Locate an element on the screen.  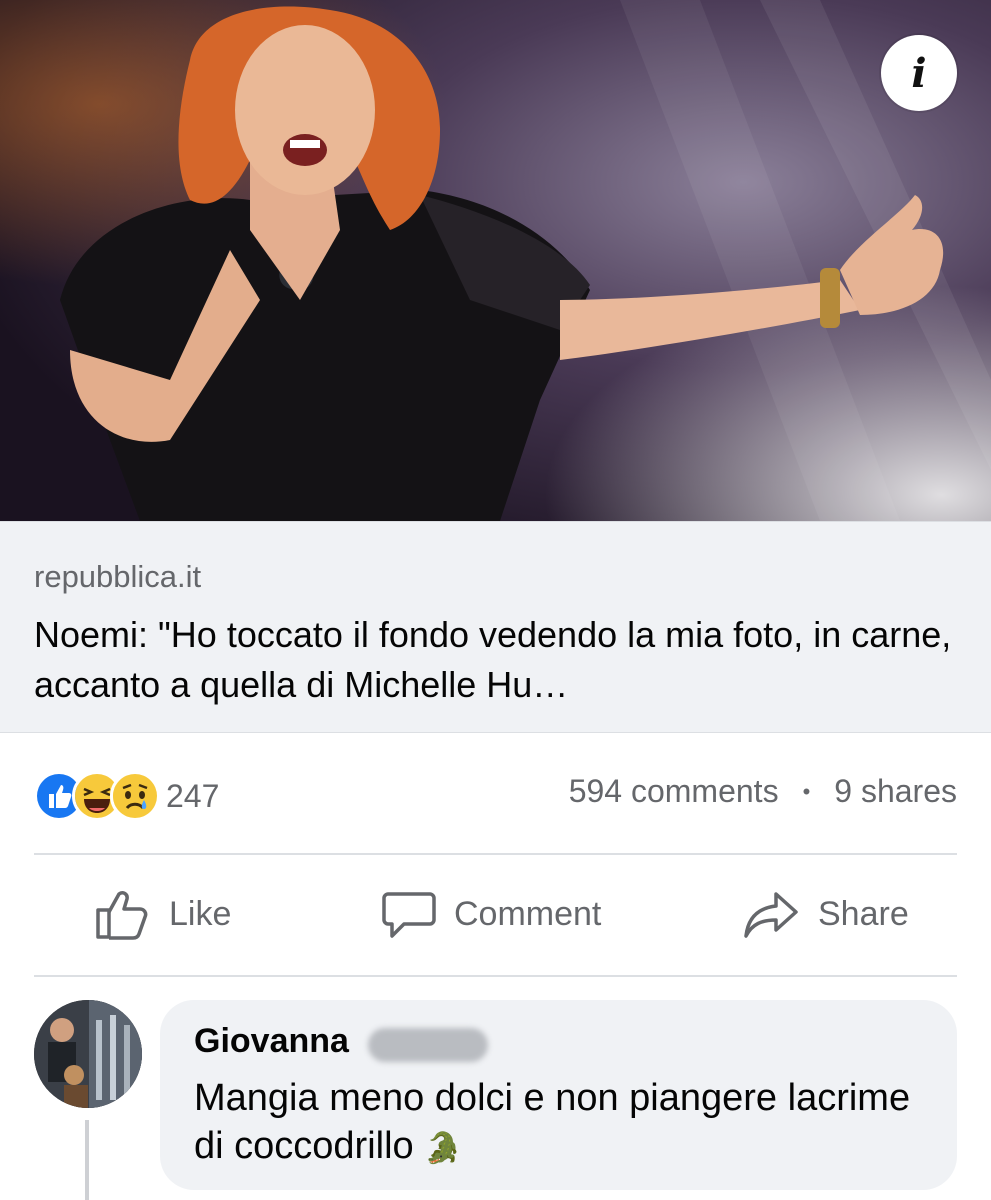
redacted-surname is located at coordinates (428, 1045).